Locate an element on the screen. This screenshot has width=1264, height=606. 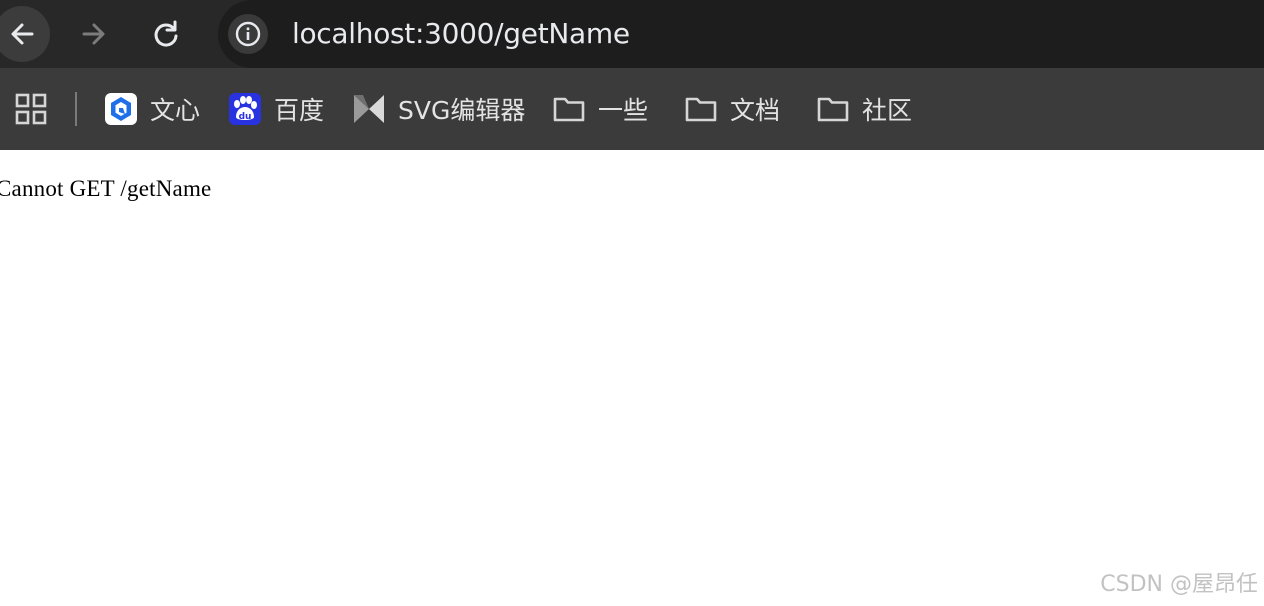
info-icon is located at coordinates (248, 34).